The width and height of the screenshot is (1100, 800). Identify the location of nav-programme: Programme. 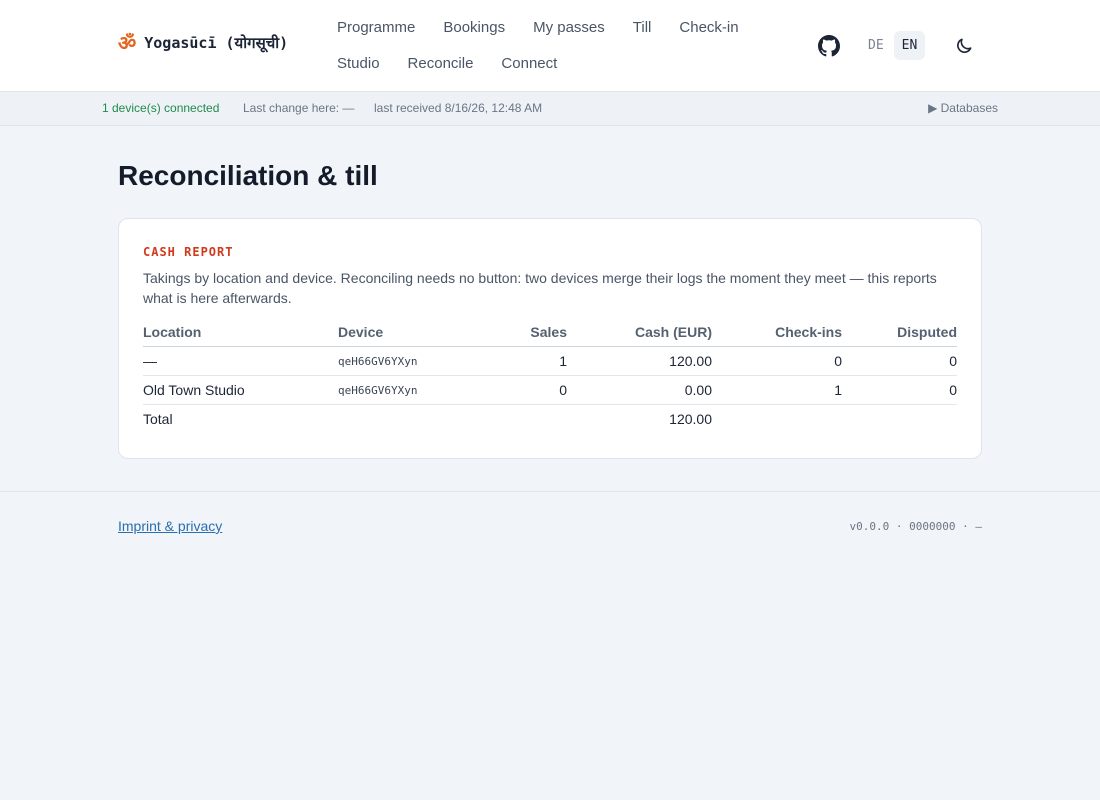
(376, 28).